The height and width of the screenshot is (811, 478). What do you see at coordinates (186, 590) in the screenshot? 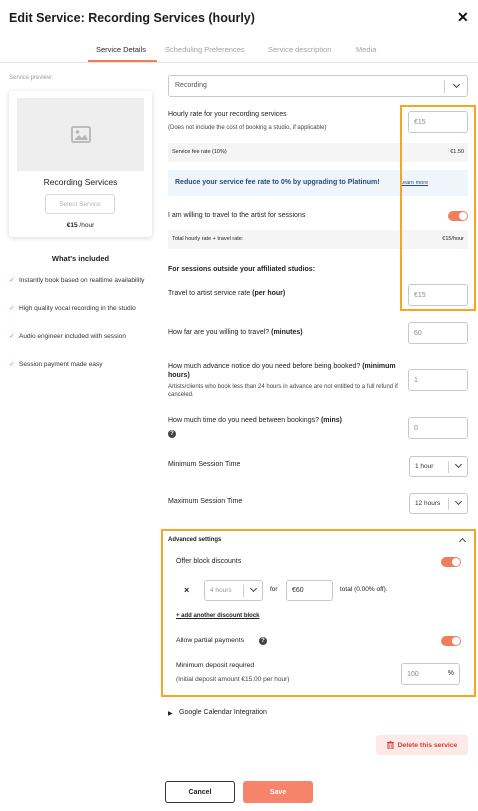
I see `remove-block-icon: ×` at bounding box center [186, 590].